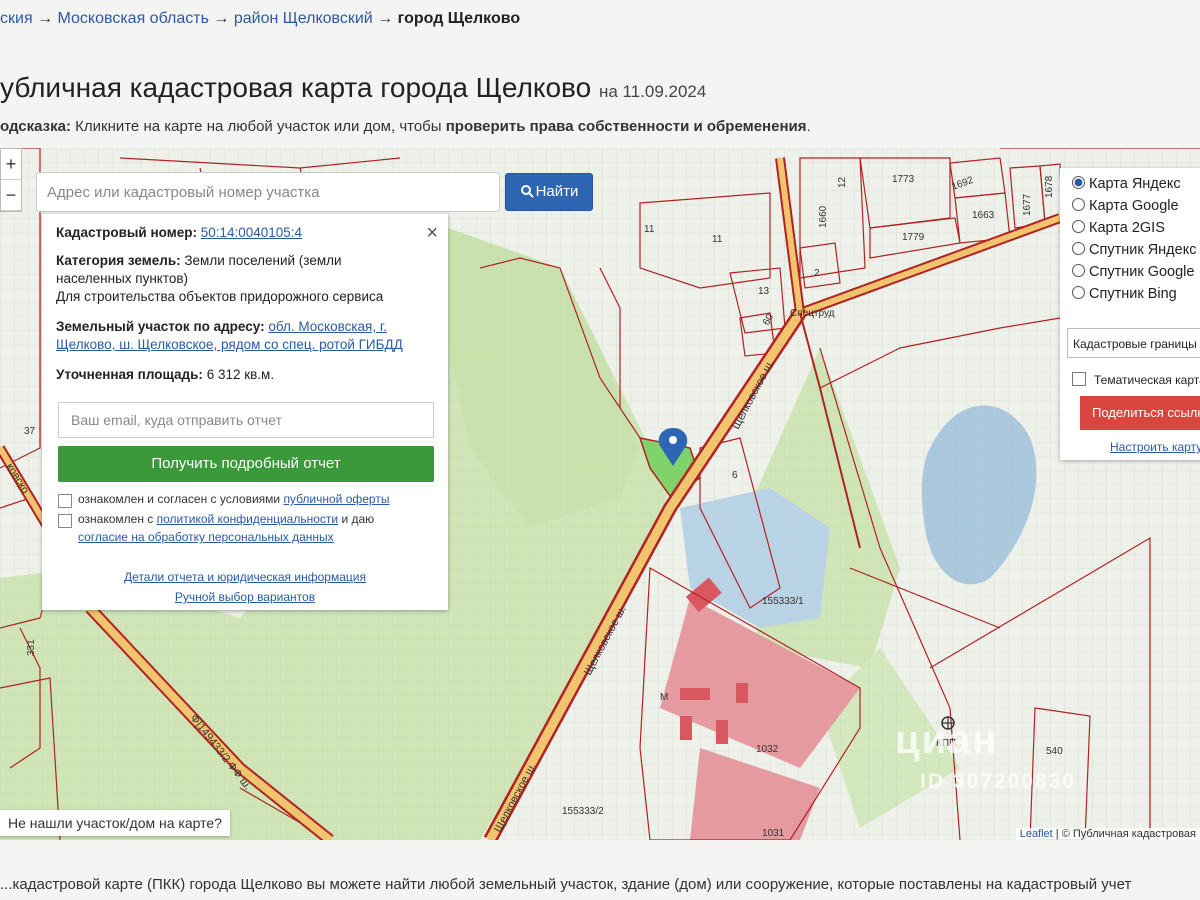  What do you see at coordinates (327, 326) in the screenshot?
I see `address-link: обл. Московская, г.` at bounding box center [327, 326].